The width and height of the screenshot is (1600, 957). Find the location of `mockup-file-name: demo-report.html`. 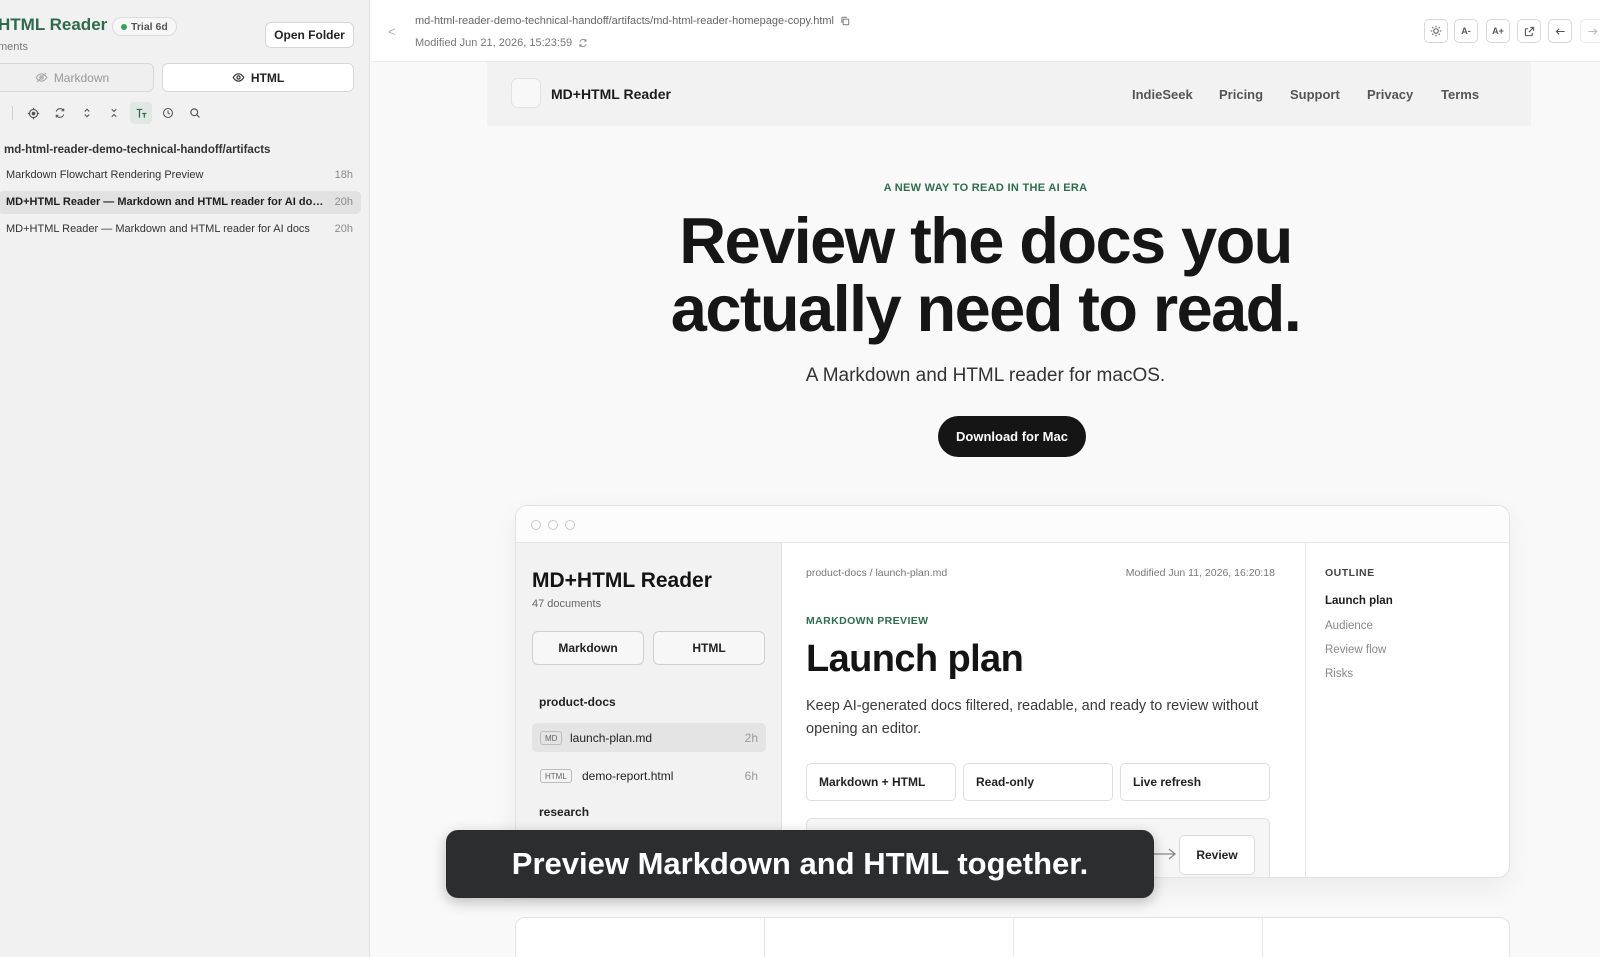

mockup-file-name: demo-report.html is located at coordinates (628, 776).